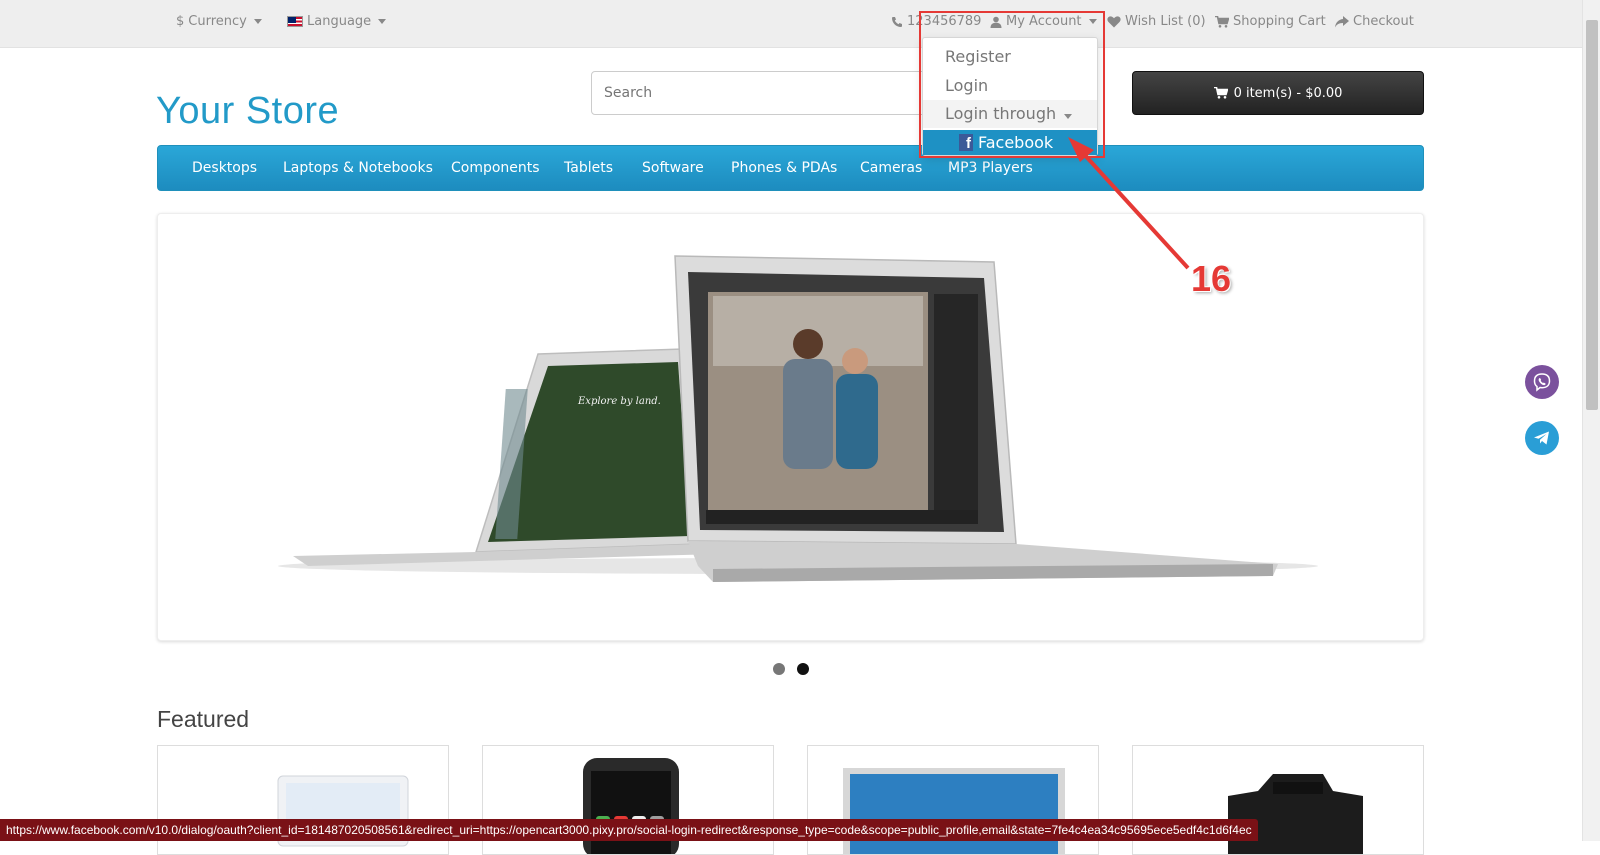 The height and width of the screenshot is (855, 1600). What do you see at coordinates (771, 93) in the screenshot?
I see `search-input` at bounding box center [771, 93].